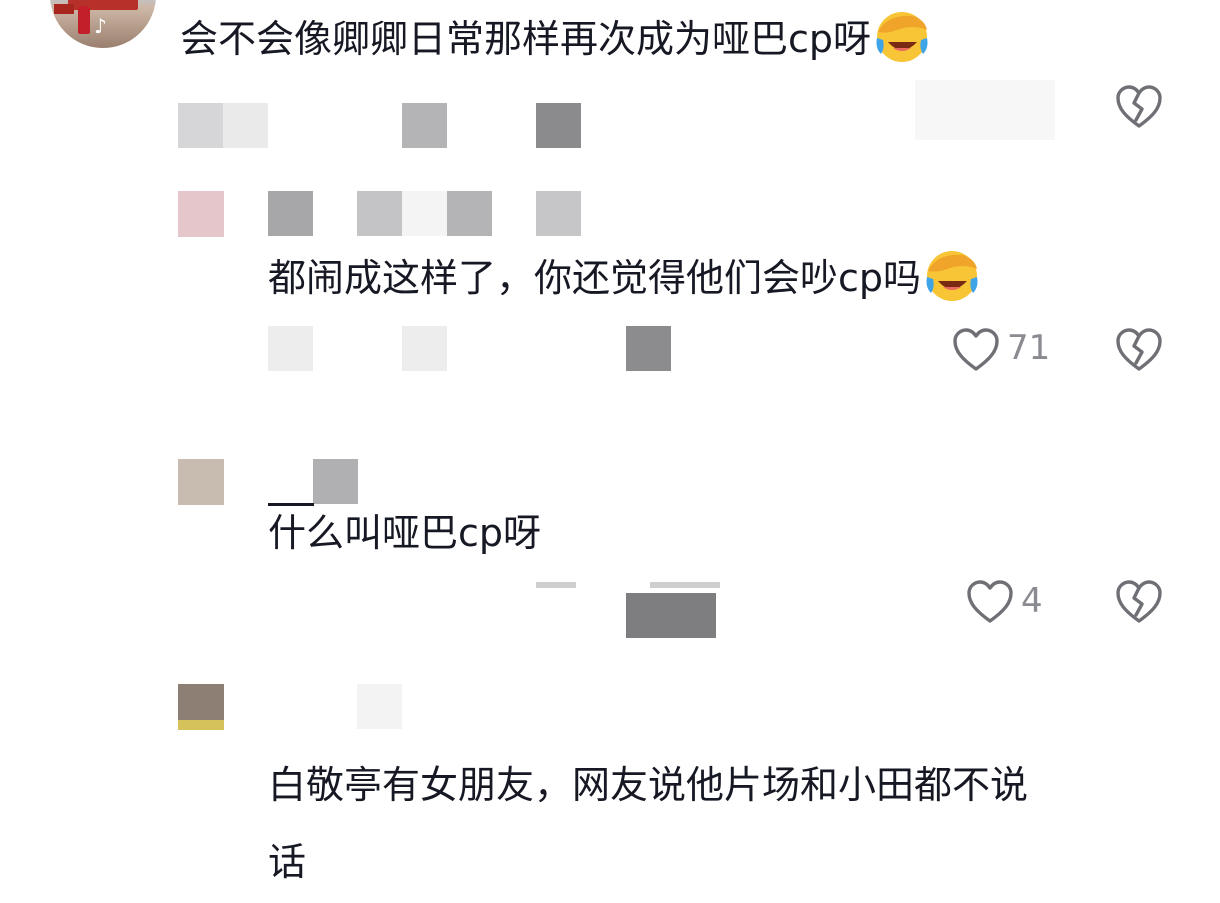 The image size is (1220, 903). I want to click on reply-text-line1: 白敬亭有女朋友，网友说他片场和小田都不说, so click(648, 785).